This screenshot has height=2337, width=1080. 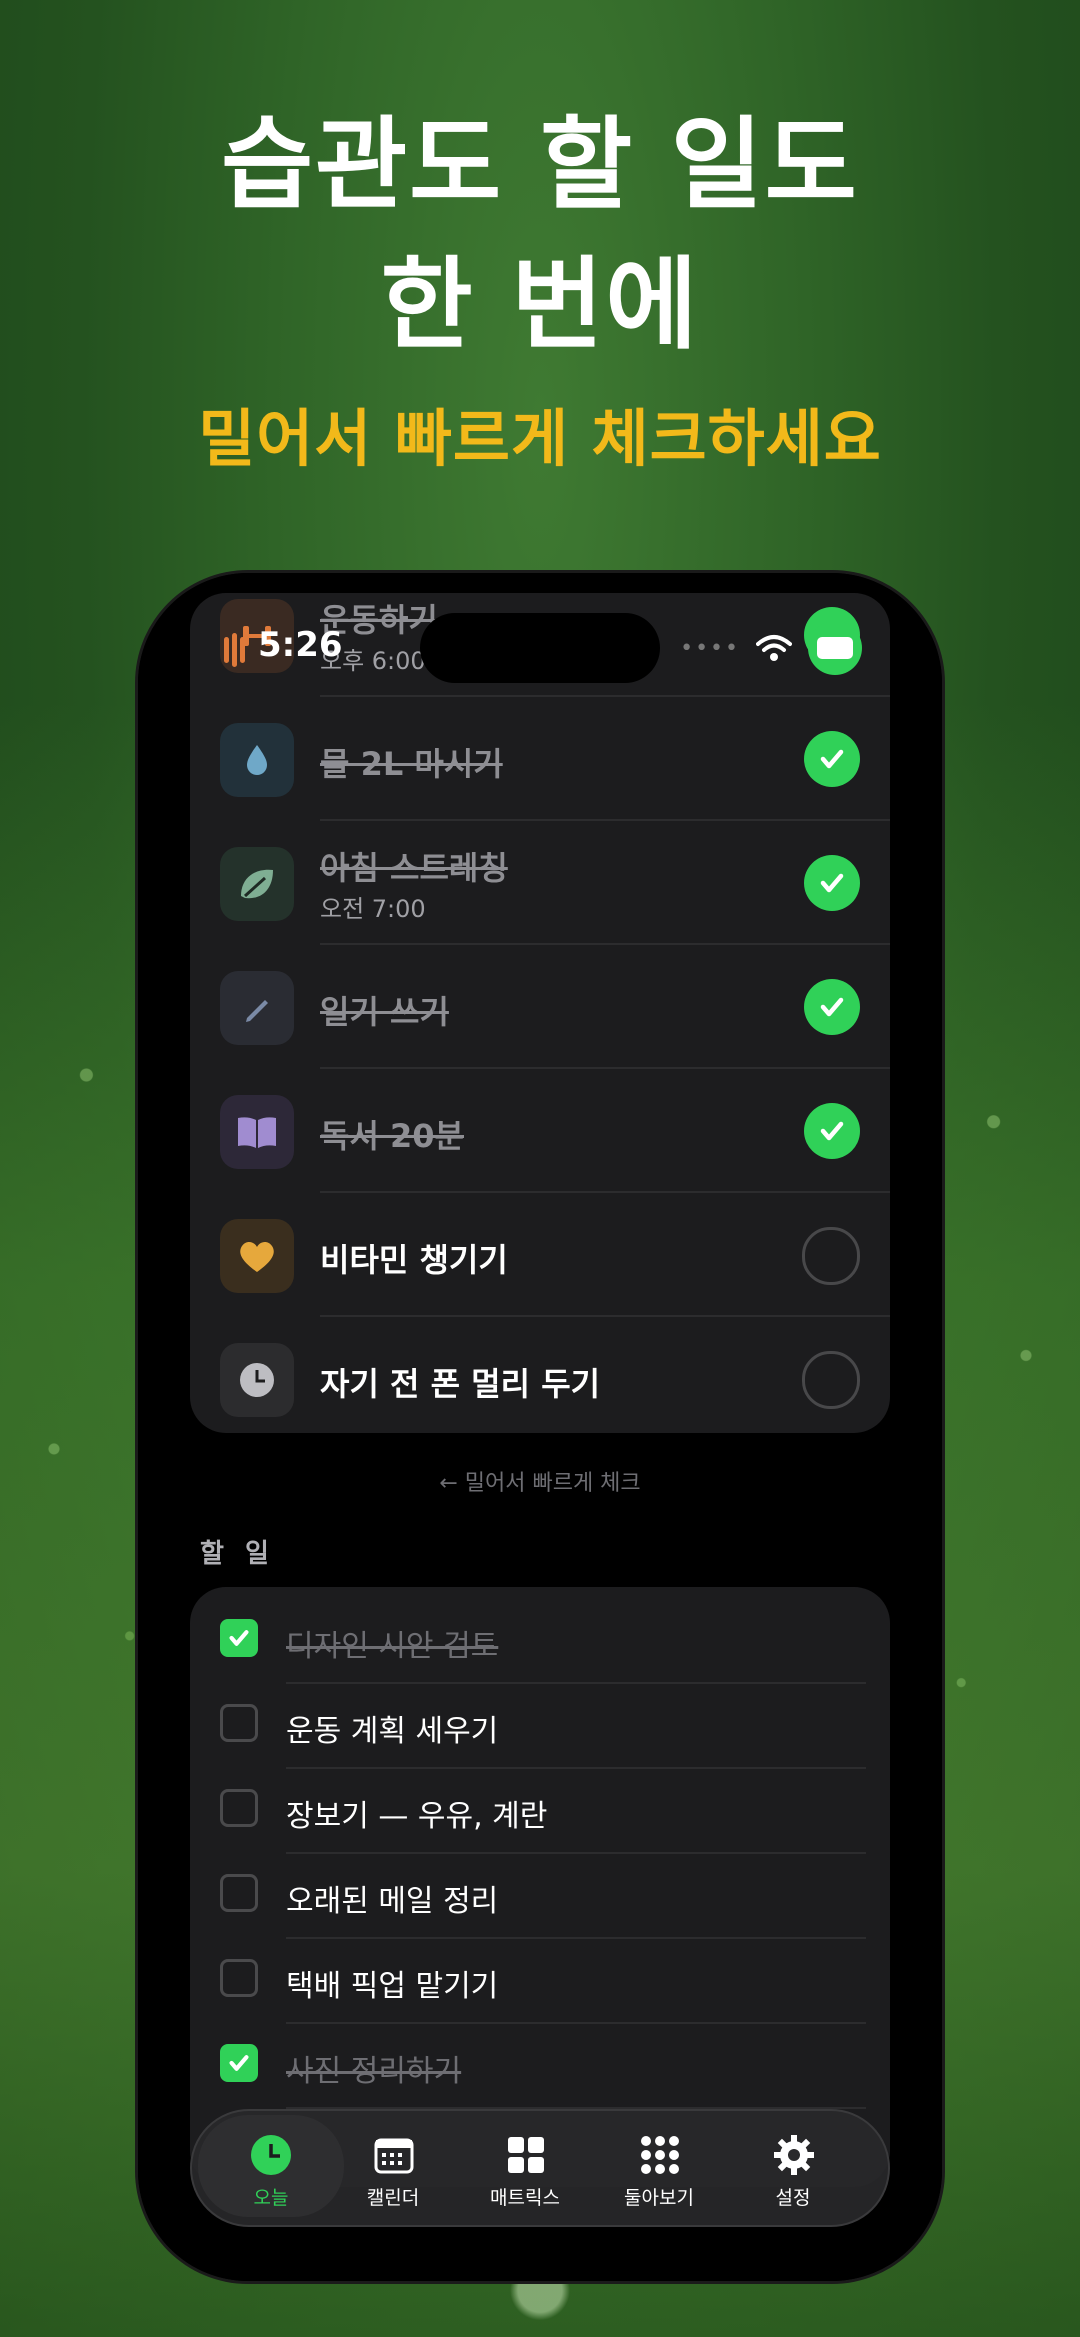 I want to click on live-activity-icon, so click(x=239, y=651).